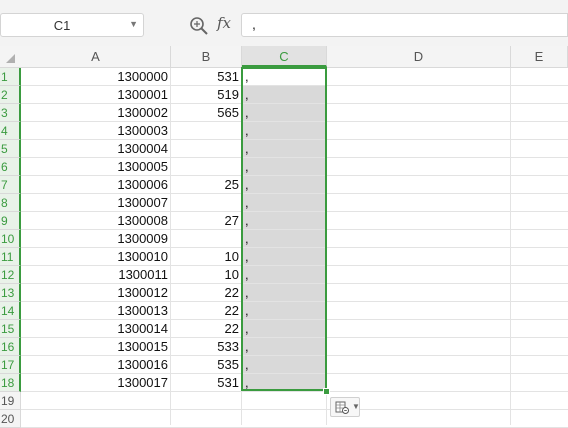 Image resolution: width=568 pixels, height=428 pixels. I want to click on column-header-c: C, so click(284, 56).